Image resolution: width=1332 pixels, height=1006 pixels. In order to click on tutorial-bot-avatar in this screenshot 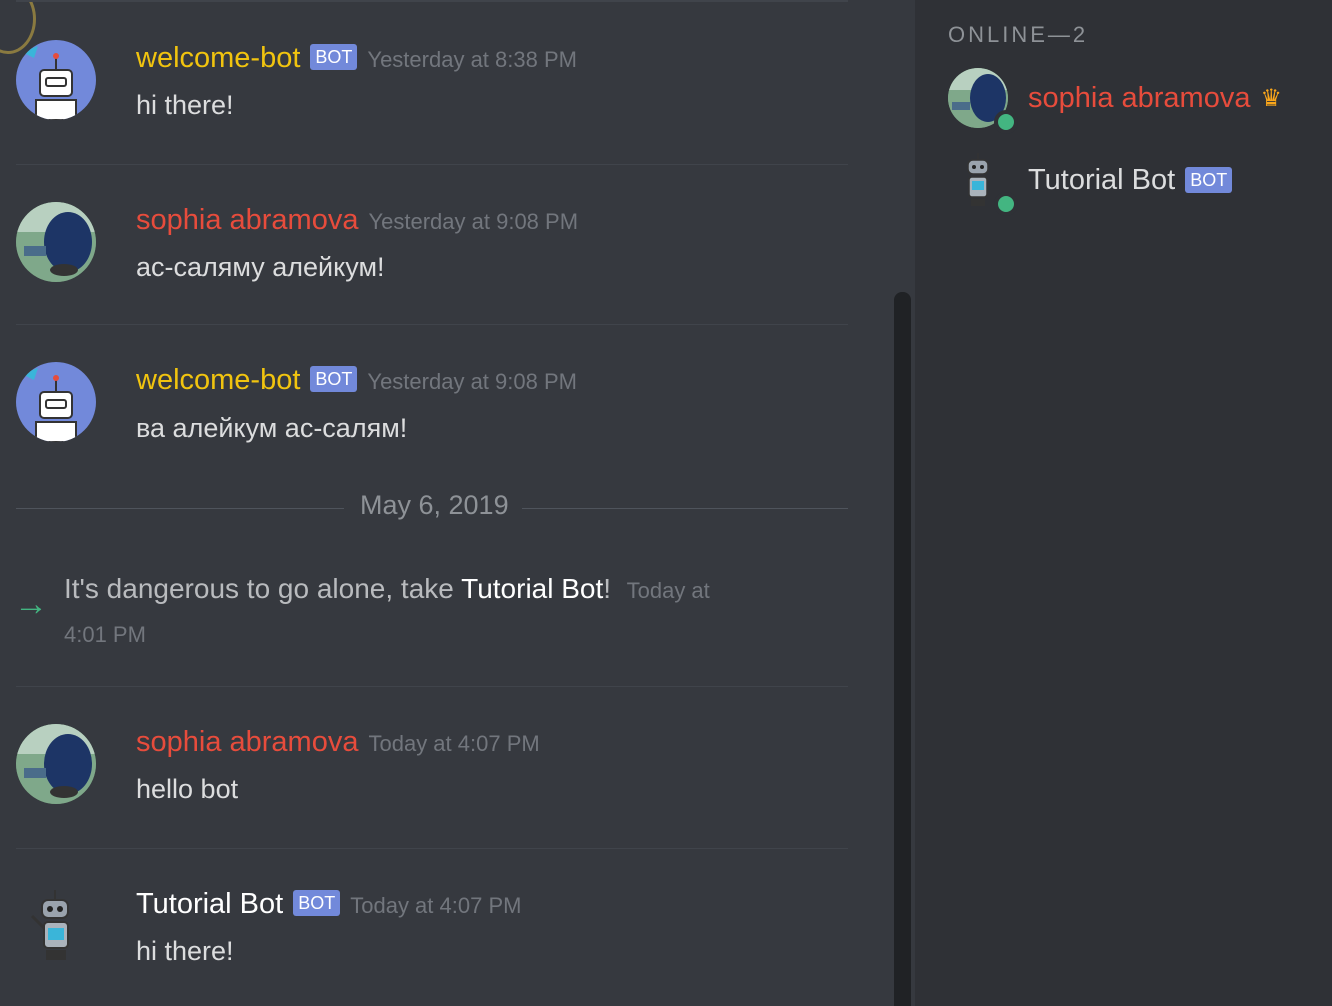, I will do `click(56, 926)`.